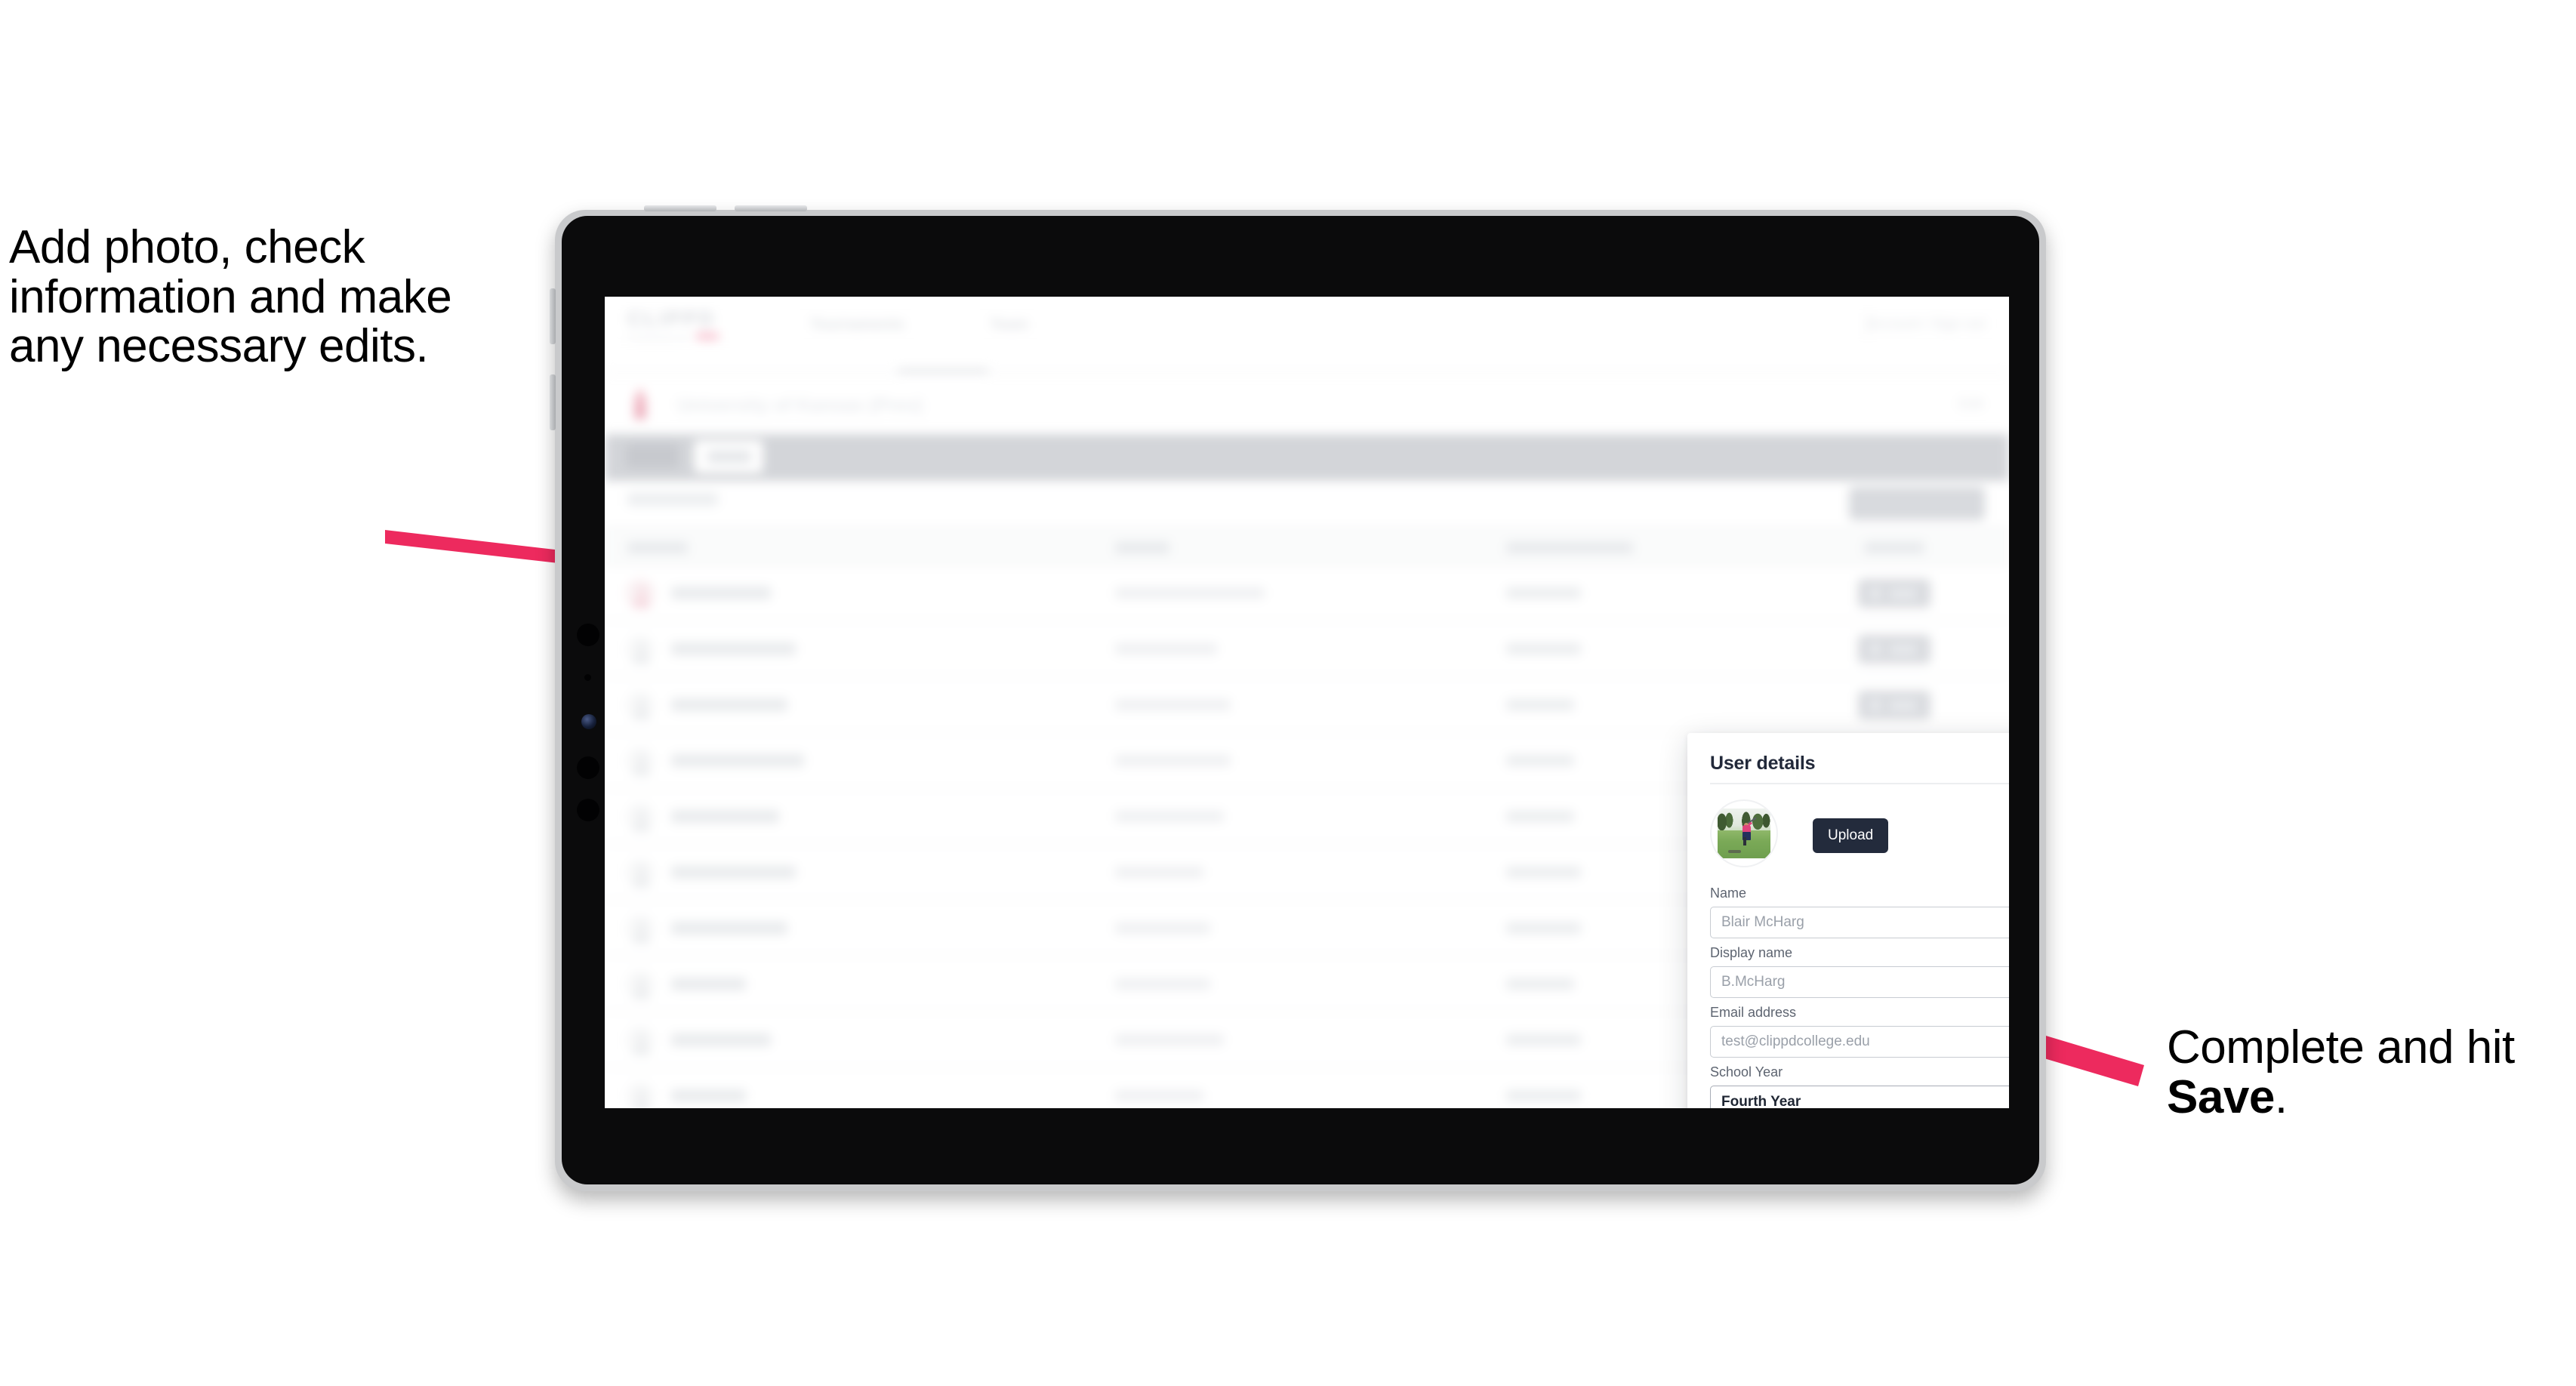 Image resolution: width=2576 pixels, height=1386 pixels. Describe the element at coordinates (1927, 324) in the screenshot. I see `account-menu: Account / Sign out` at that location.